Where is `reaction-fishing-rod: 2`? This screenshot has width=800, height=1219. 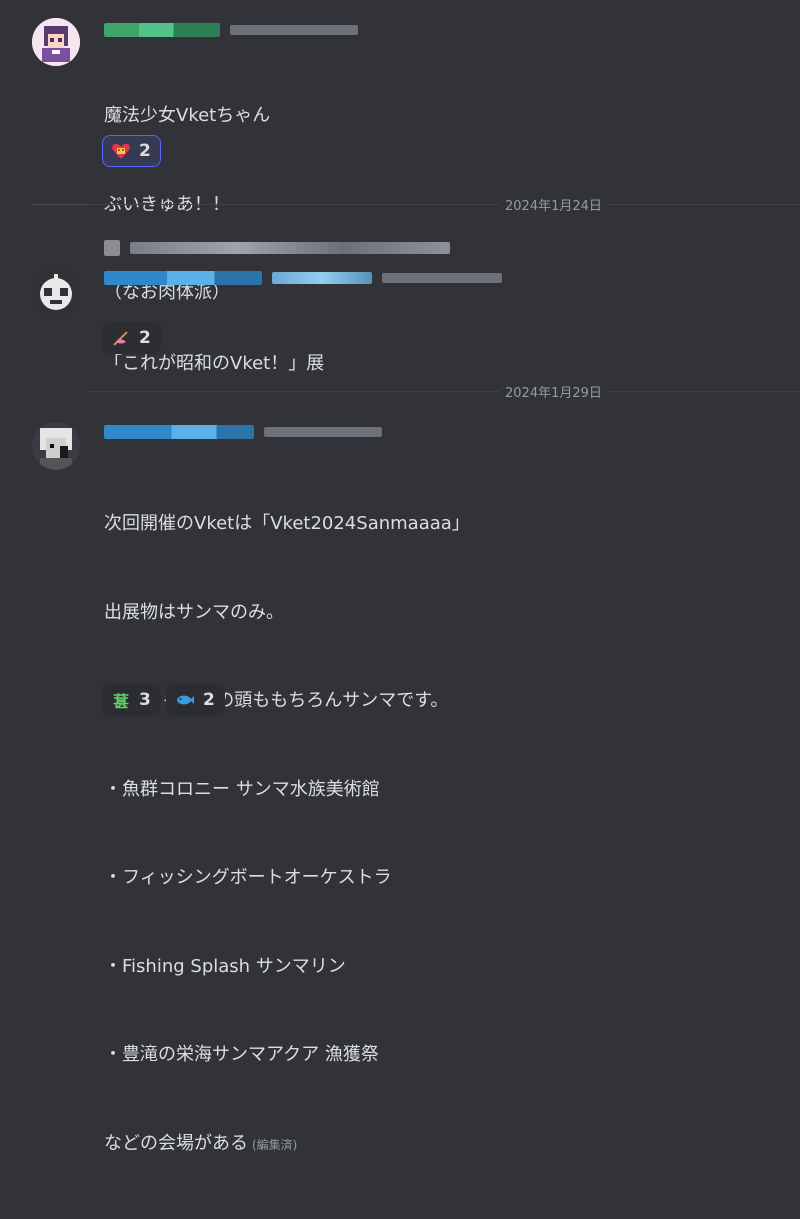
reaction-fishing-rod: 2 is located at coordinates (131, 338).